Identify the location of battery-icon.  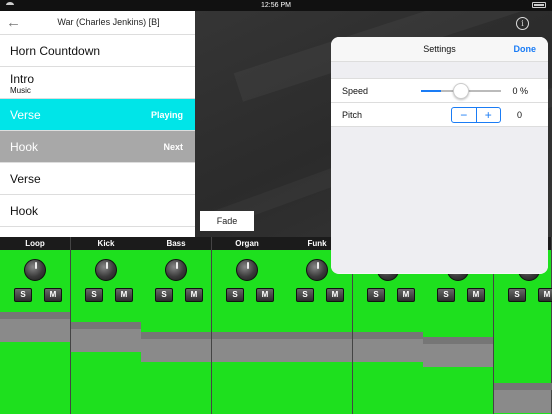
(539, 5).